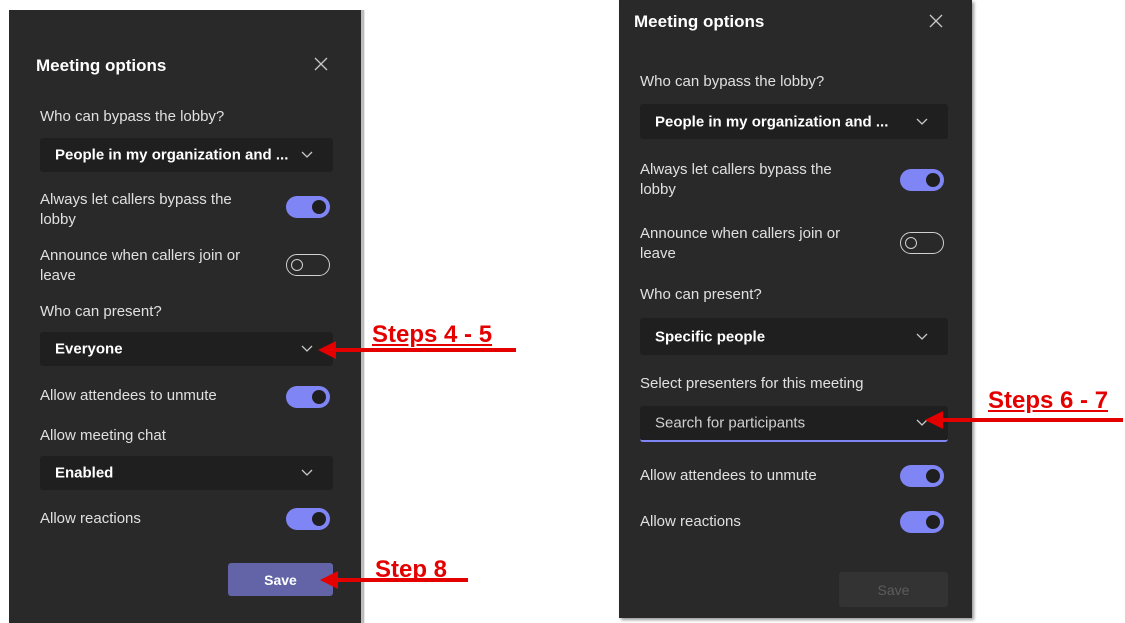 This screenshot has height=623, width=1125. I want to click on presenters-search-input: Search for participants, so click(794, 424).